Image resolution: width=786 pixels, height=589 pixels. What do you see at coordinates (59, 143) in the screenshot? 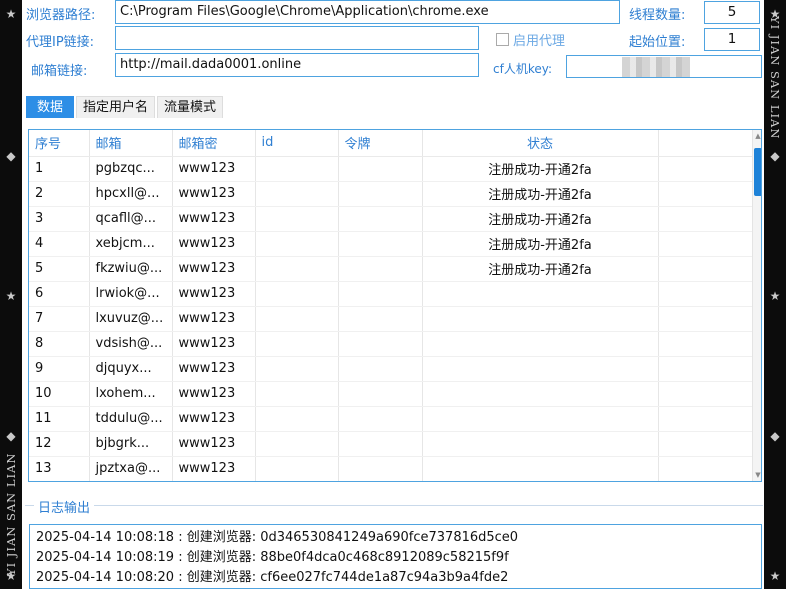
I see `column-header-index: 序号` at bounding box center [59, 143].